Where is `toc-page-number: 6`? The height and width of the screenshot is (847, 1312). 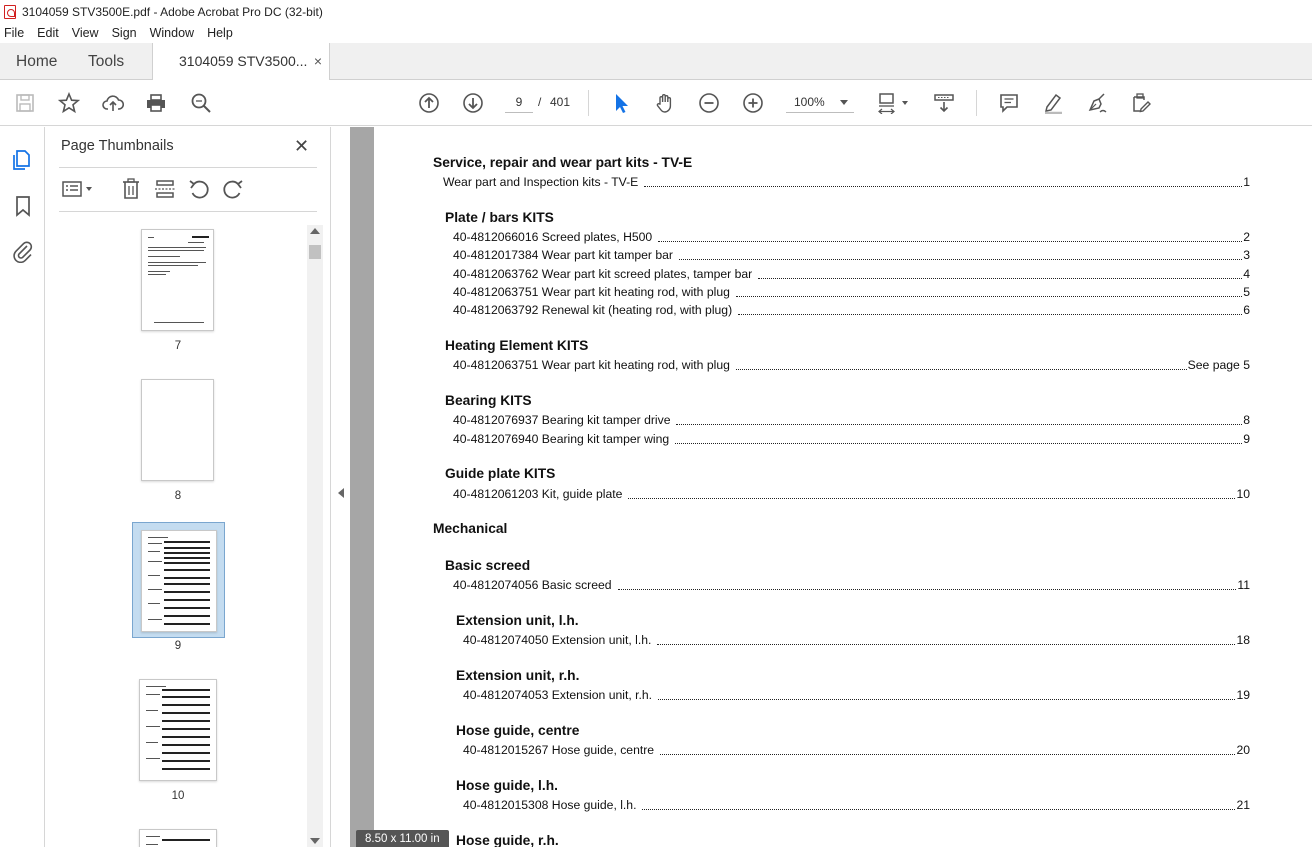 toc-page-number: 6 is located at coordinates (1246, 310).